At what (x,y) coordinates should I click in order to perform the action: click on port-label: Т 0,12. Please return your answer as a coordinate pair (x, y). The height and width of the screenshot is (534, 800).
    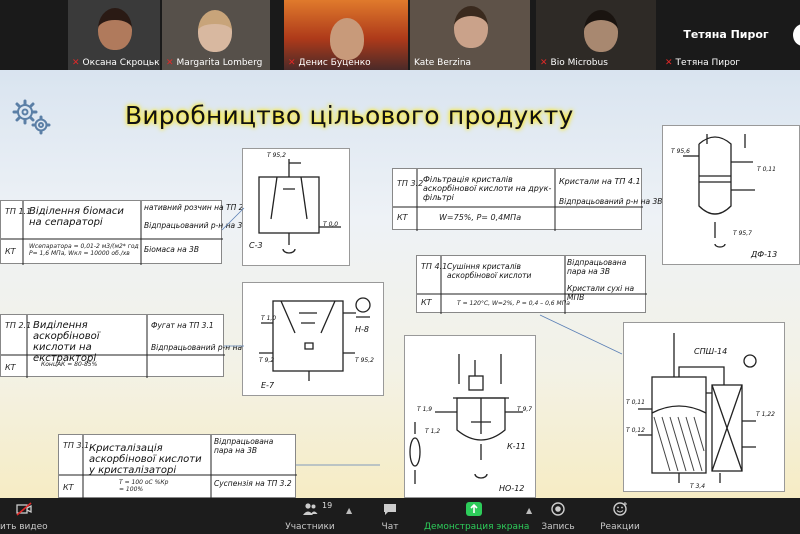
    Looking at the image, I should click on (635, 430).